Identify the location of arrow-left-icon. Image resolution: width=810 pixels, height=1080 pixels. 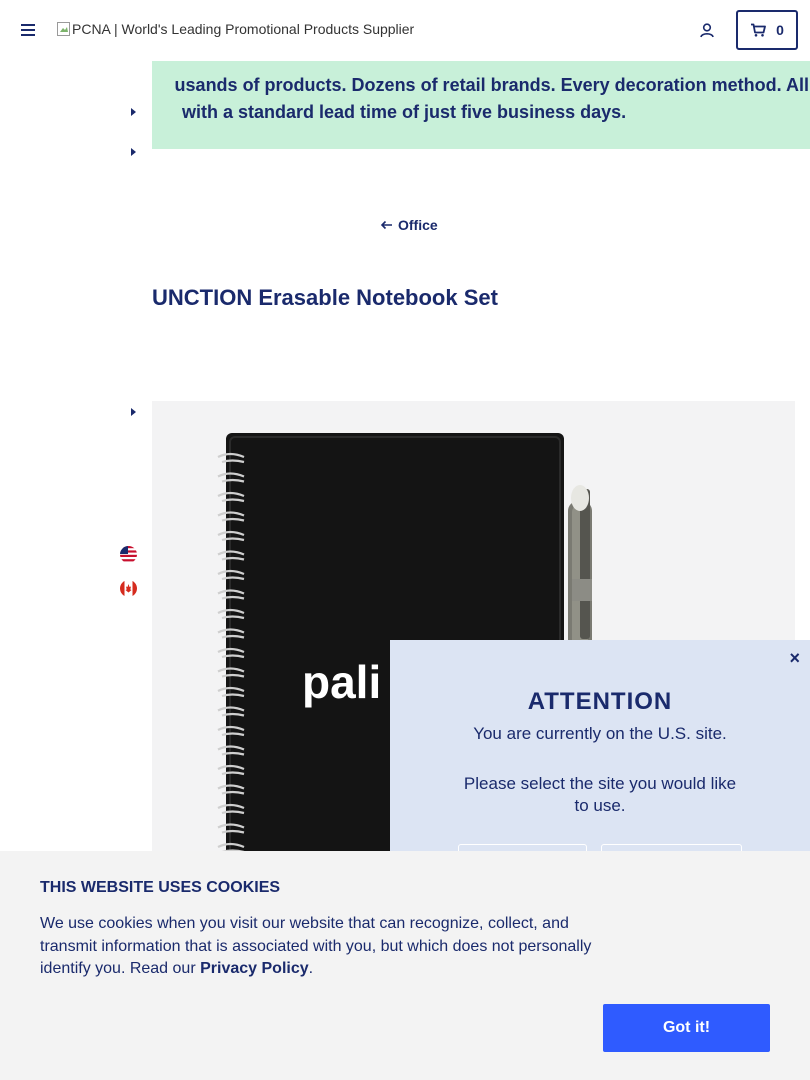
(386, 225).